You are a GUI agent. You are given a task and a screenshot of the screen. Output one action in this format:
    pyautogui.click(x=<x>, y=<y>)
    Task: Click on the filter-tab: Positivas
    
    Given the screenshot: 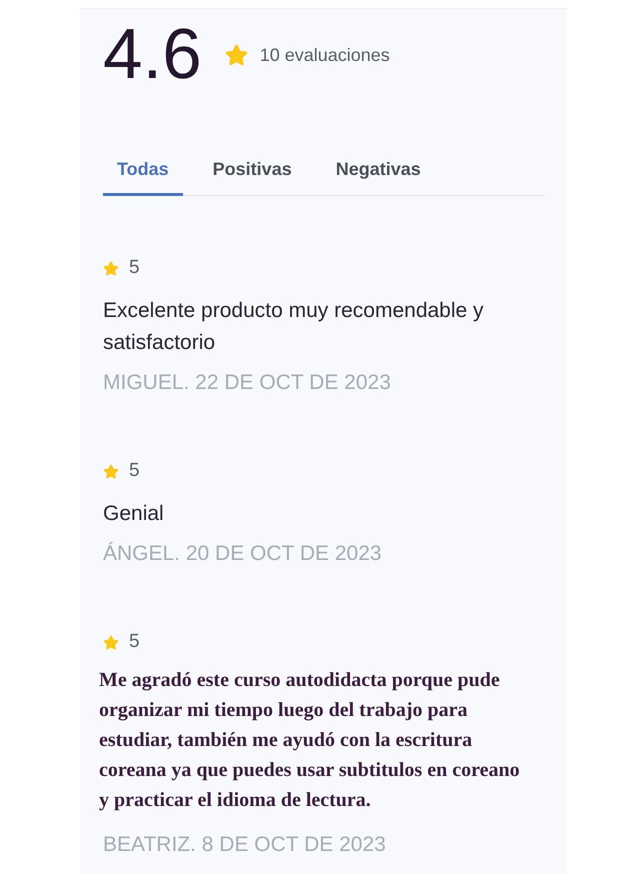 What is the action you would take?
    pyautogui.click(x=252, y=177)
    